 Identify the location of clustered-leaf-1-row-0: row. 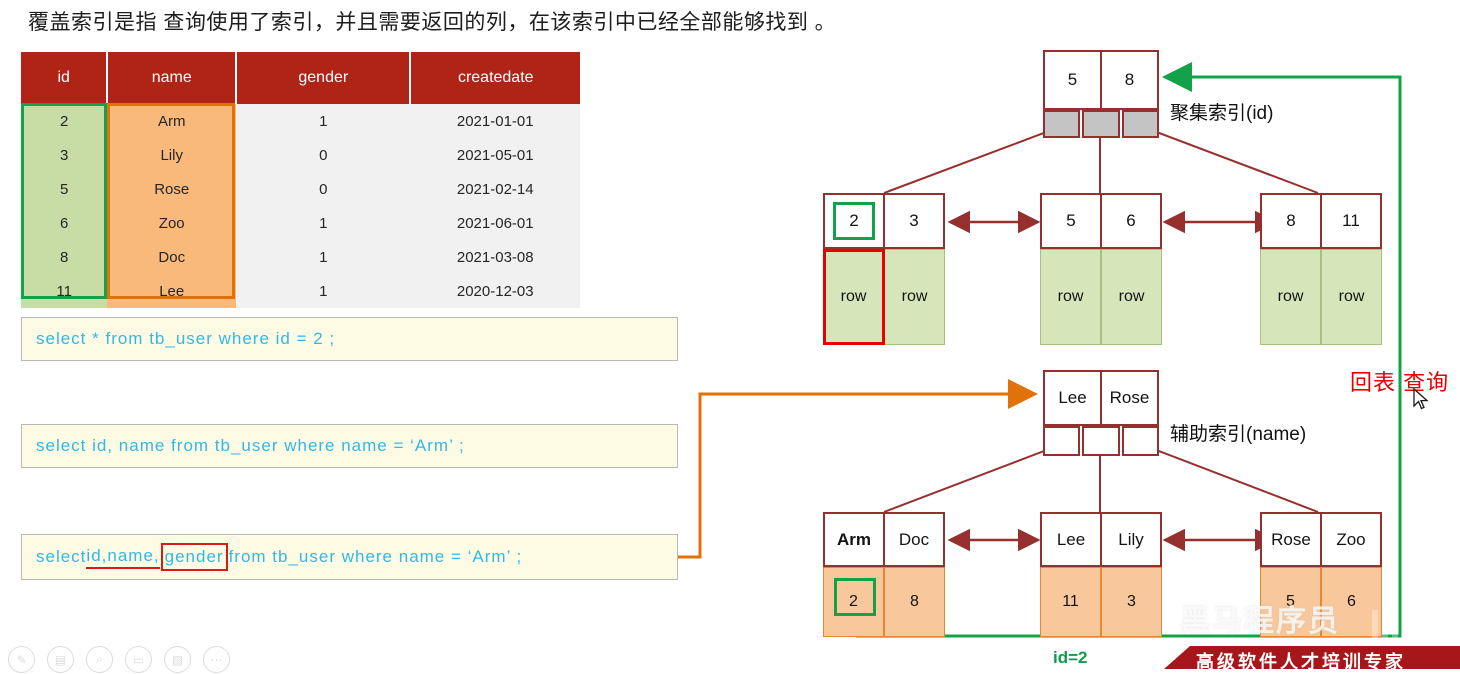
(1070, 297).